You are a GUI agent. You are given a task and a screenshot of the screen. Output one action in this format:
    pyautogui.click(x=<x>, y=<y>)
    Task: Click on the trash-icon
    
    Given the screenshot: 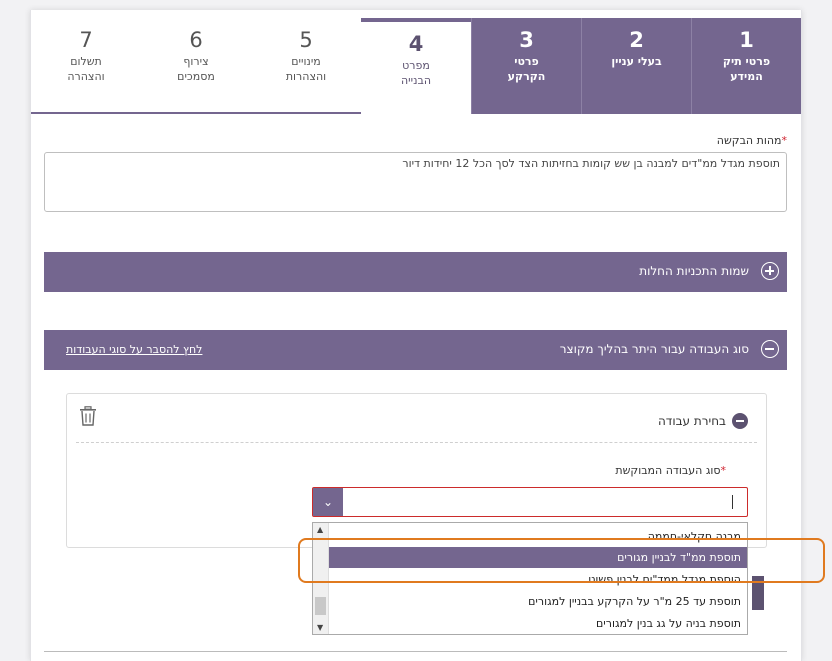 What is the action you would take?
    pyautogui.click(x=88, y=416)
    